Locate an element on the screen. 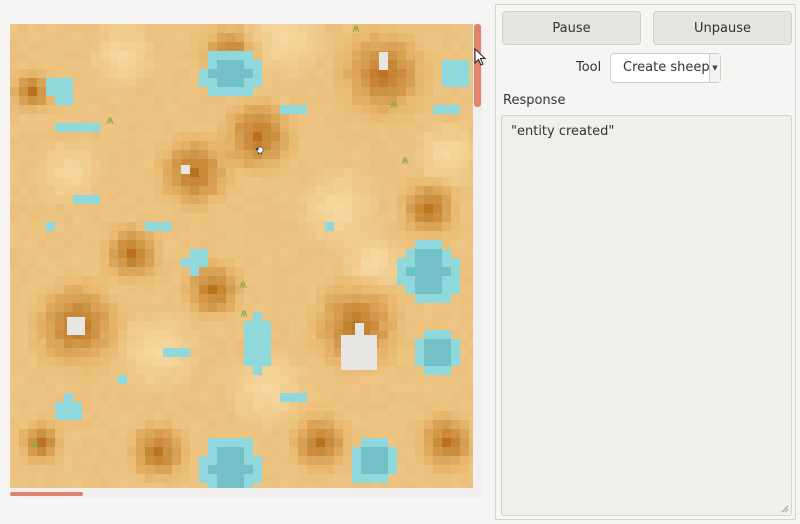 Image resolution: width=800 pixels, height=524 pixels. tool-selected-value: Create sheep is located at coordinates (666, 67).